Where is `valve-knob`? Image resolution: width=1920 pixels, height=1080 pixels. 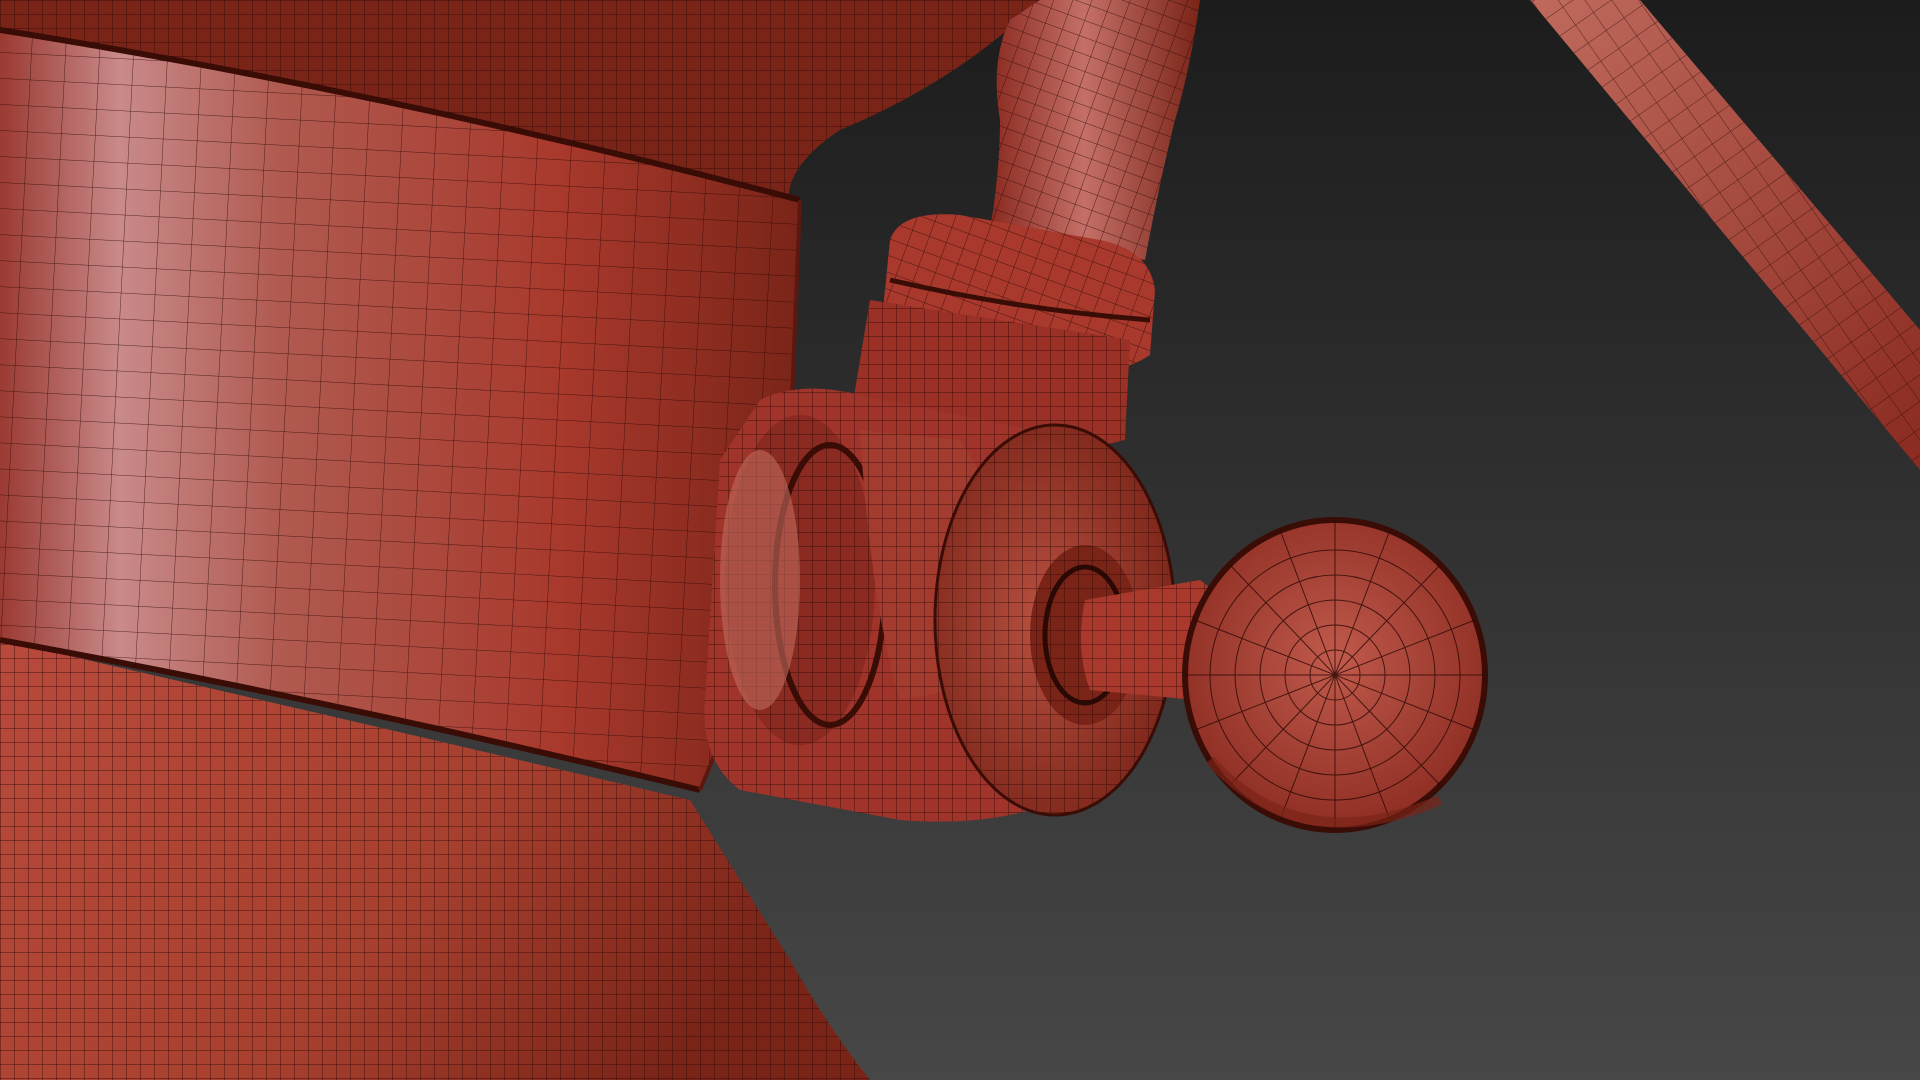 valve-knob is located at coordinates (1335, 675).